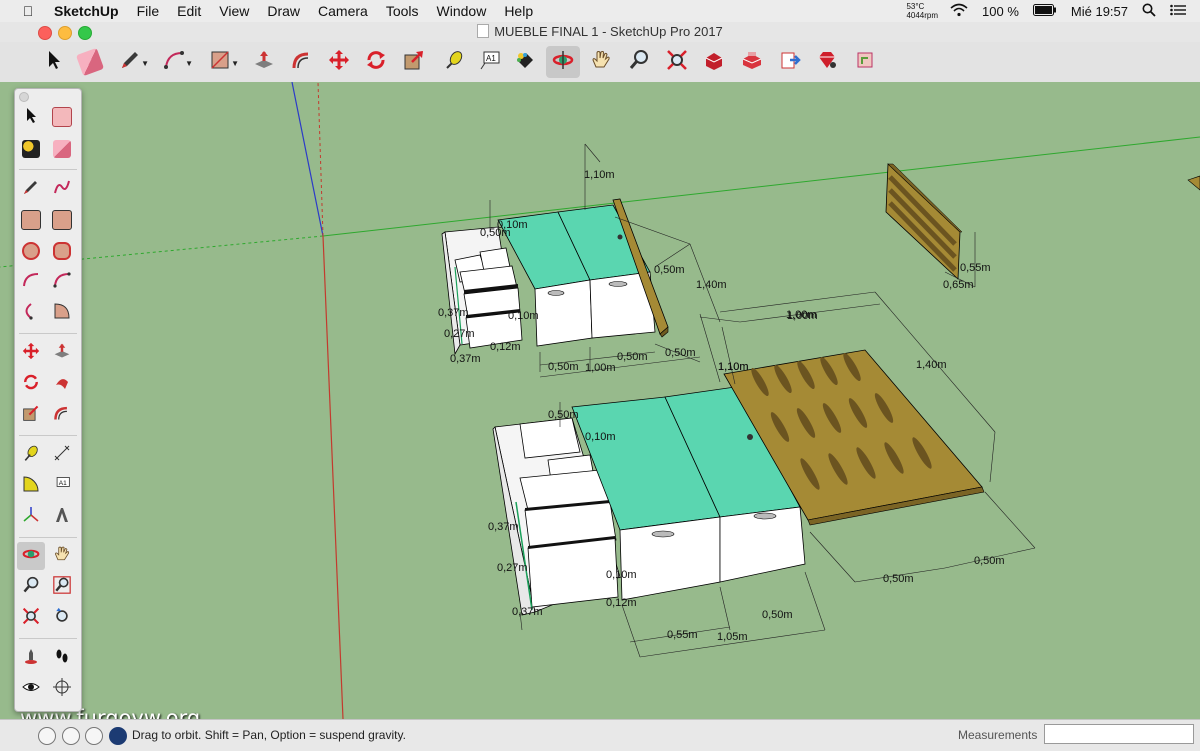 The height and width of the screenshot is (751, 1200). I want to click on tape-measure-tool-button, so click(453, 62).